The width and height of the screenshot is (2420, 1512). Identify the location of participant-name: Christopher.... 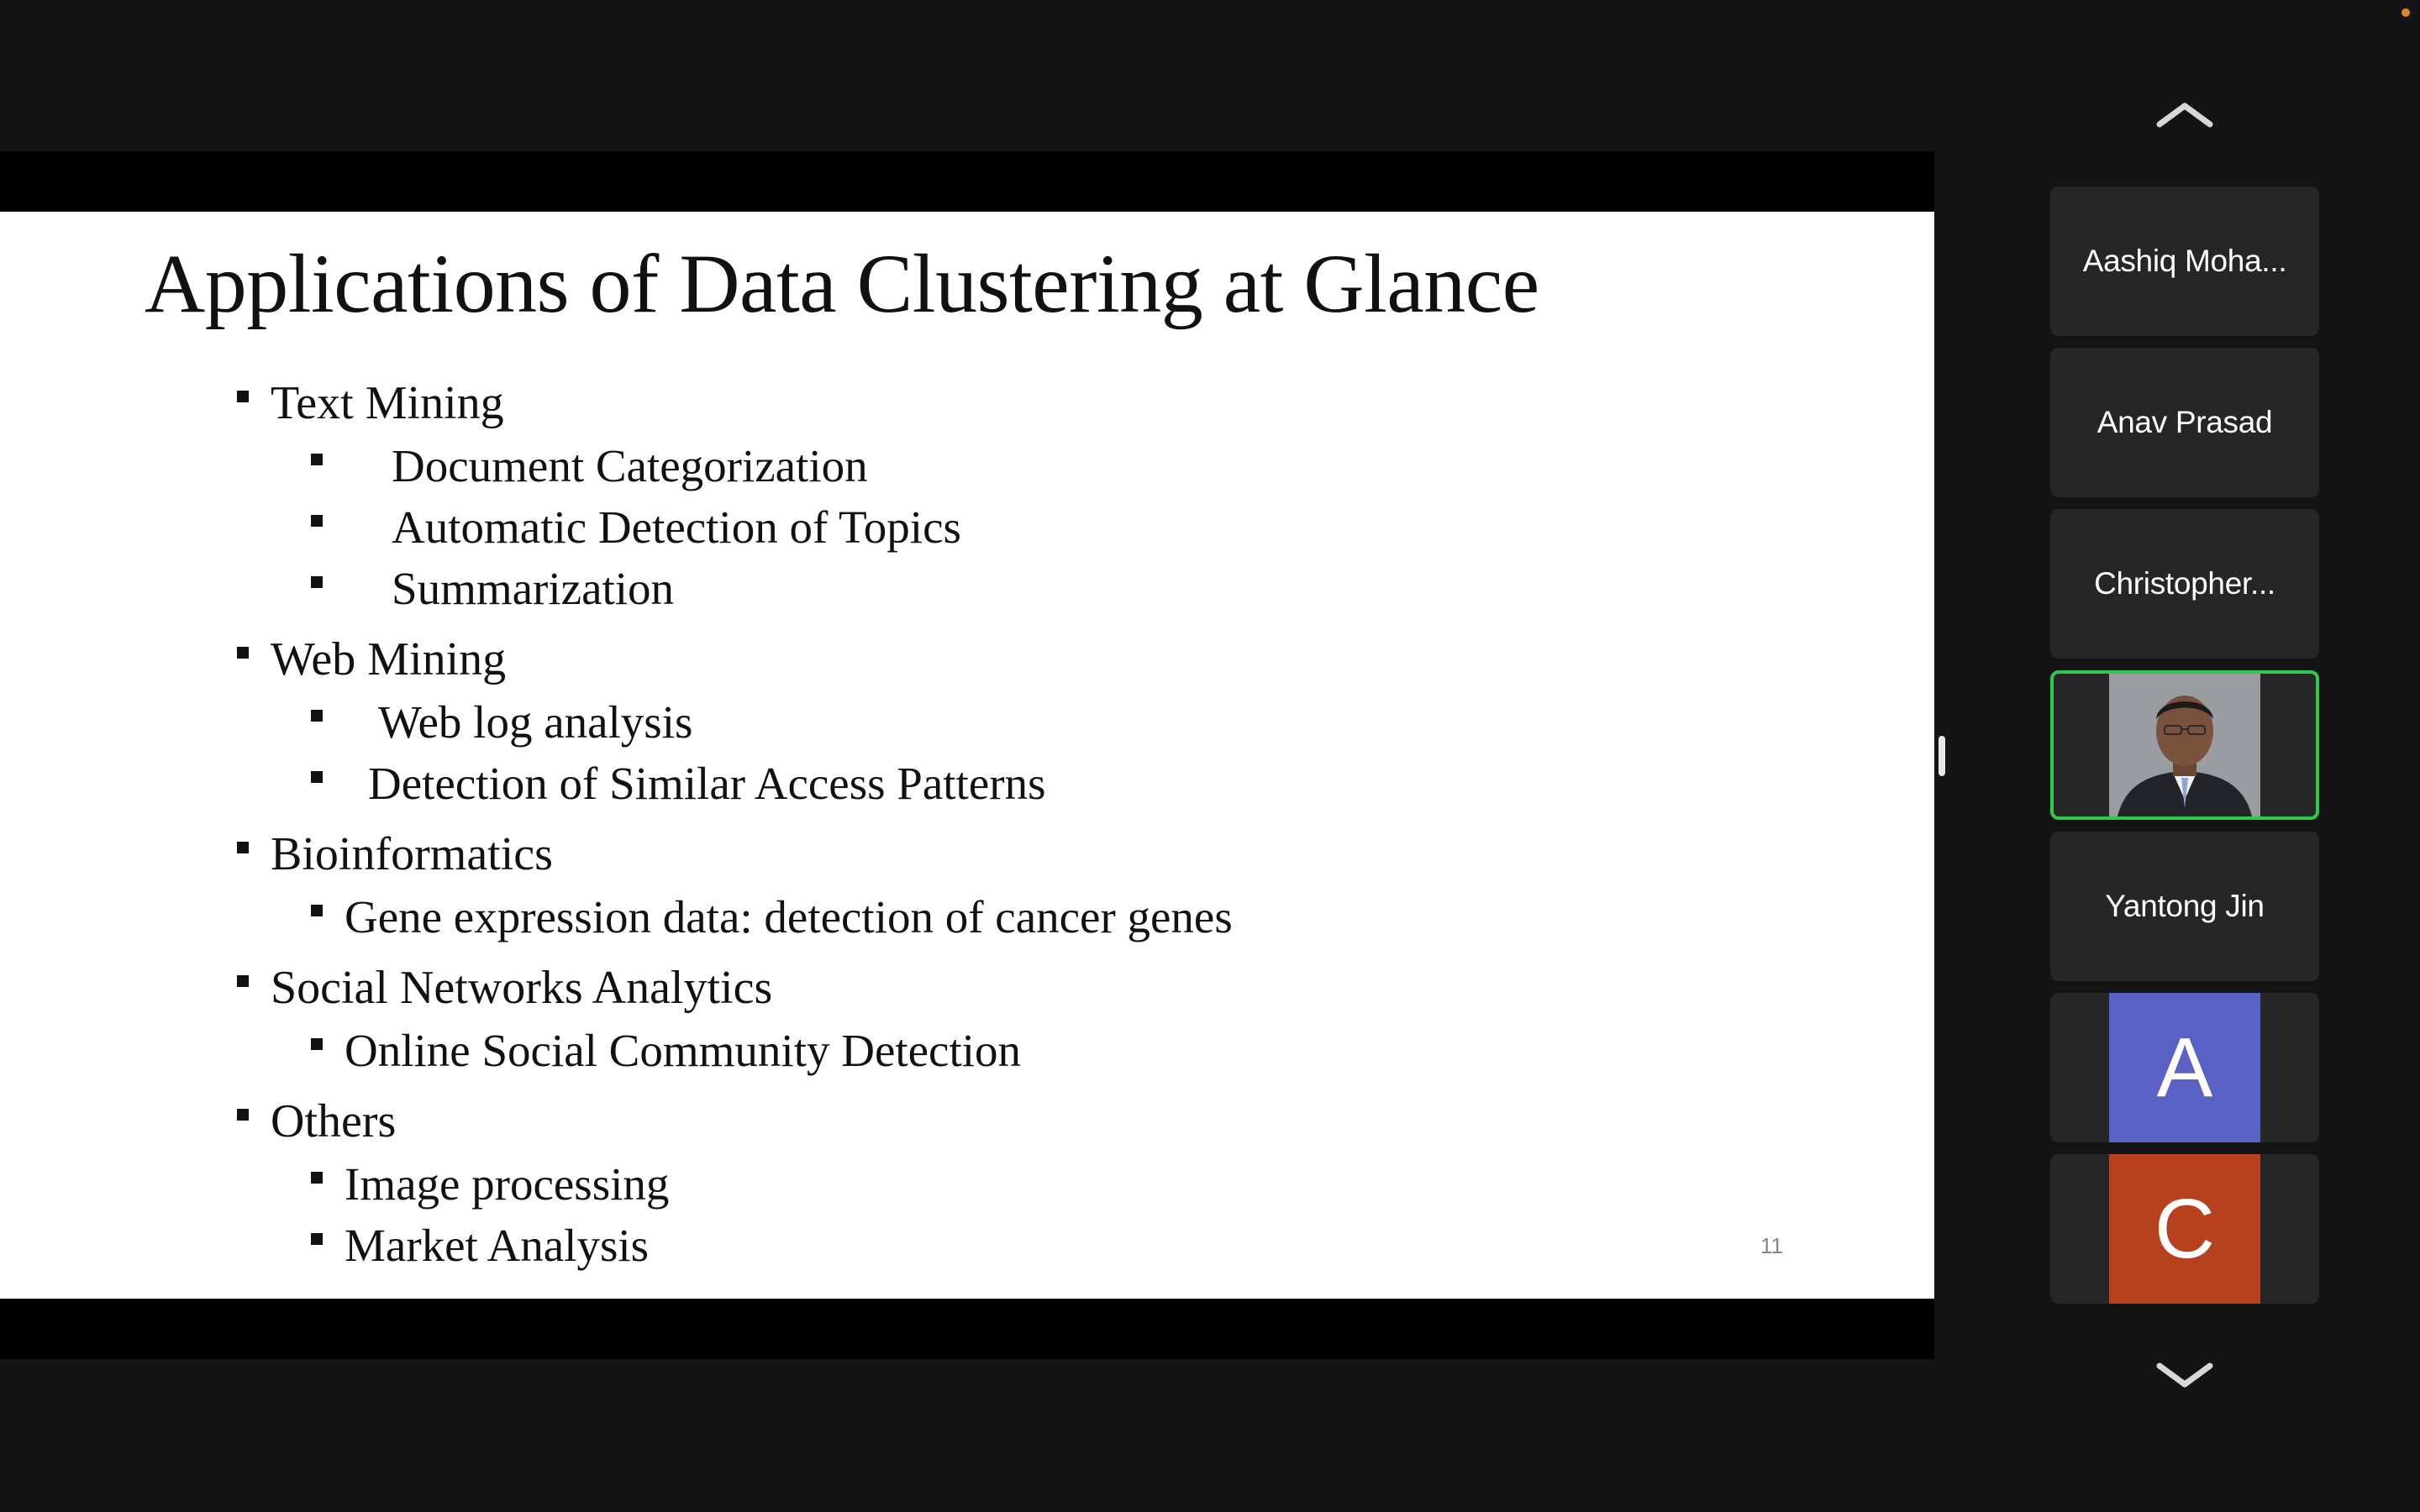
(2184, 583).